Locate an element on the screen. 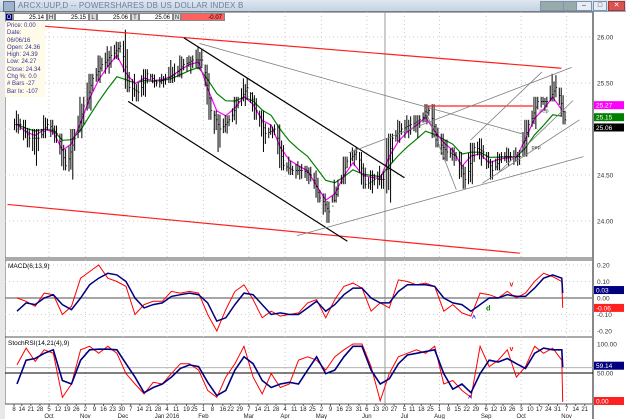  macd-tick-label: -0.10 is located at coordinates (604, 315).